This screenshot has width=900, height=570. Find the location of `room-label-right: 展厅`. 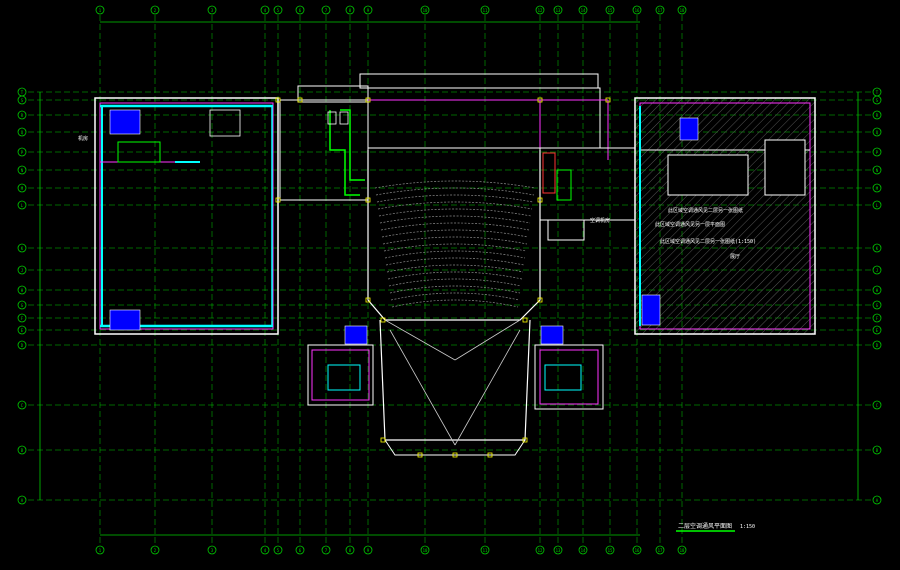

room-label-right: 展厅 is located at coordinates (735, 257).